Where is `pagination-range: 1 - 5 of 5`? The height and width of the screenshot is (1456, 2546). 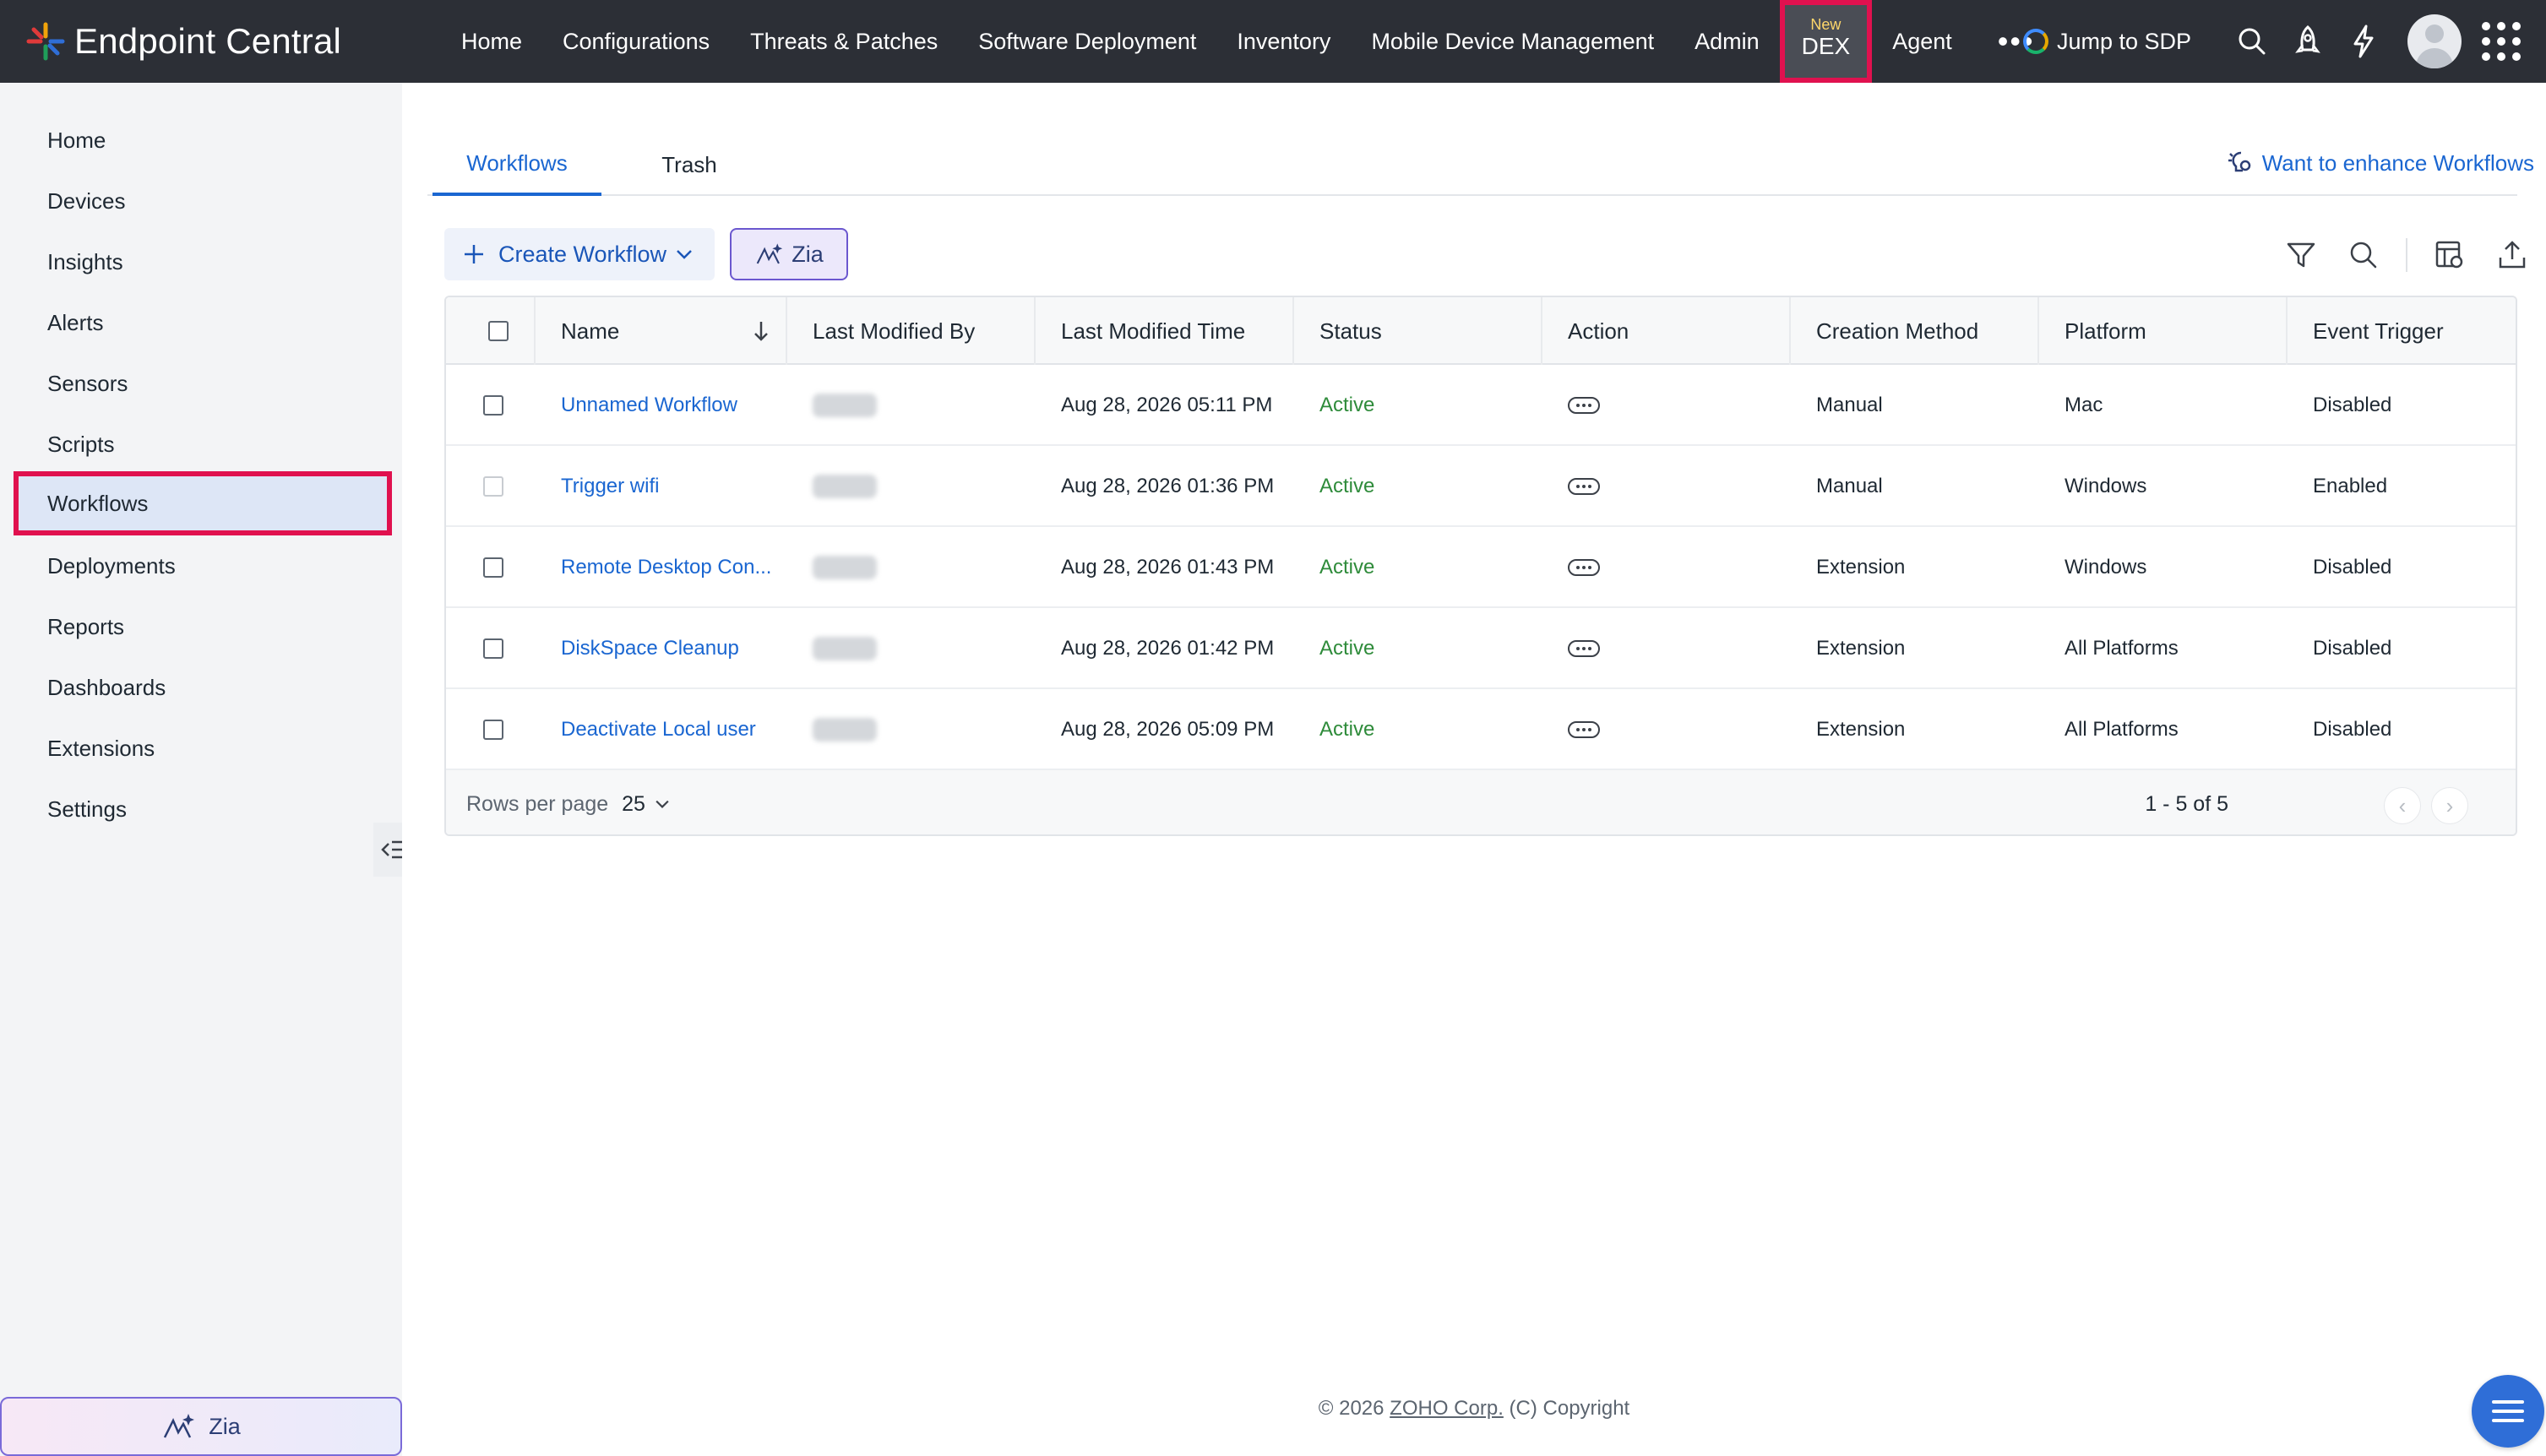
pagination-range: 1 - 5 of 5 is located at coordinates (2186, 803).